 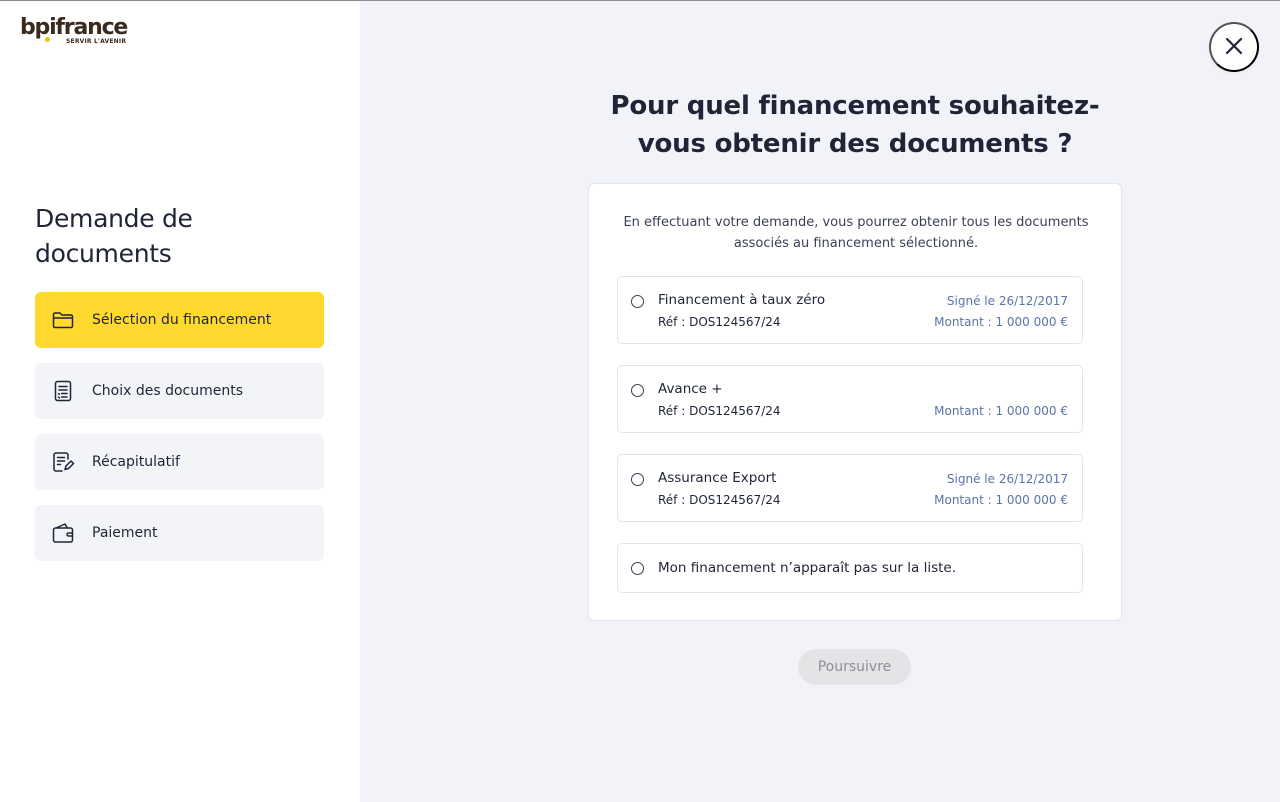 What do you see at coordinates (125, 533) in the screenshot?
I see `step-label: Paiement` at bounding box center [125, 533].